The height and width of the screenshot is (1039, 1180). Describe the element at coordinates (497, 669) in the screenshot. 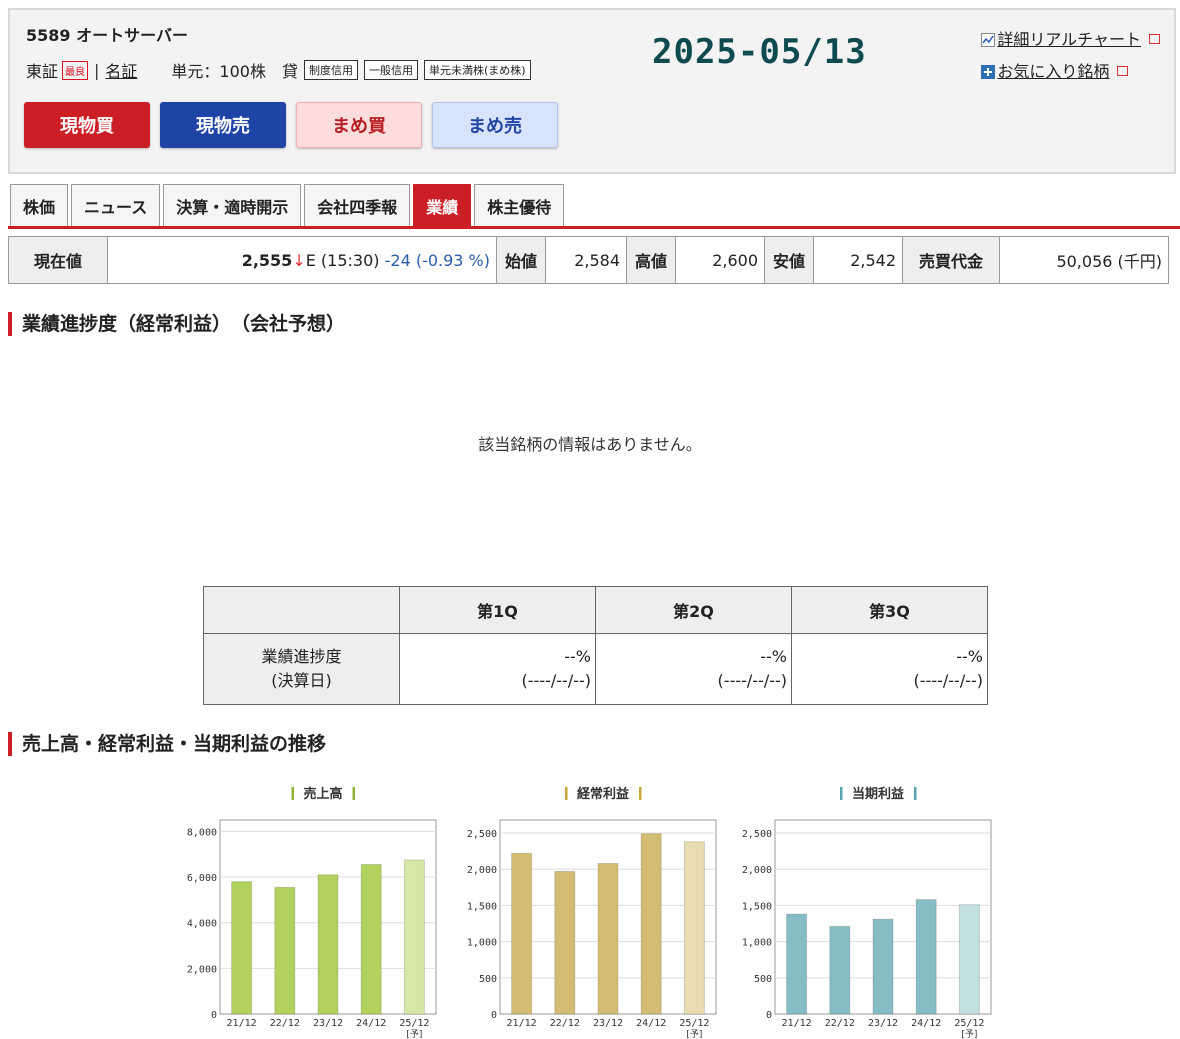

I see `q1-cell: --% (----/--/--)` at that location.